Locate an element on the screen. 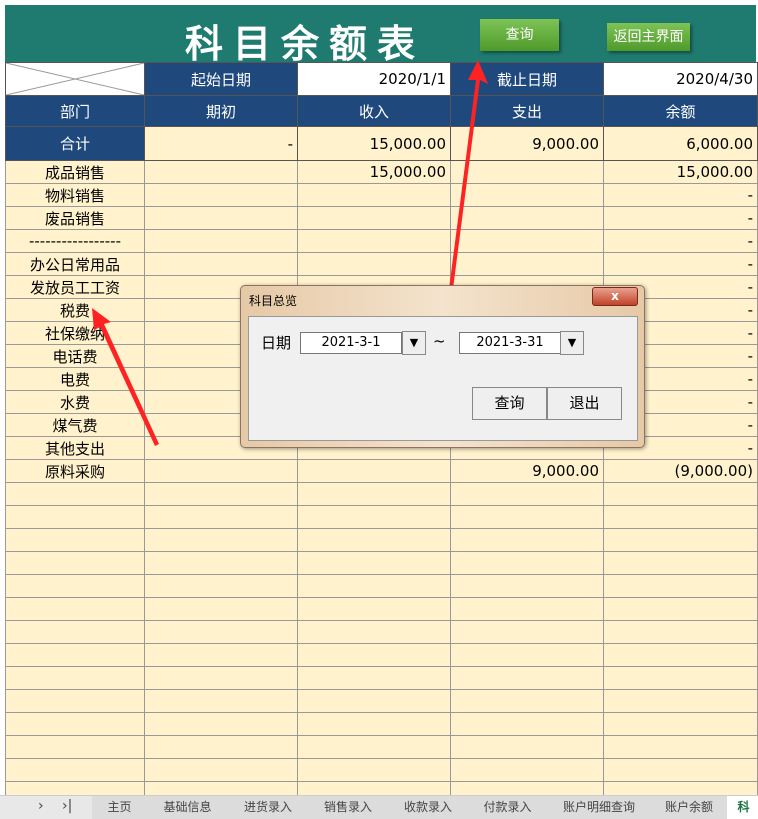 Image resolution: width=758 pixels, height=819 pixels. to-date-input: 2021-3-31 is located at coordinates (510, 343).